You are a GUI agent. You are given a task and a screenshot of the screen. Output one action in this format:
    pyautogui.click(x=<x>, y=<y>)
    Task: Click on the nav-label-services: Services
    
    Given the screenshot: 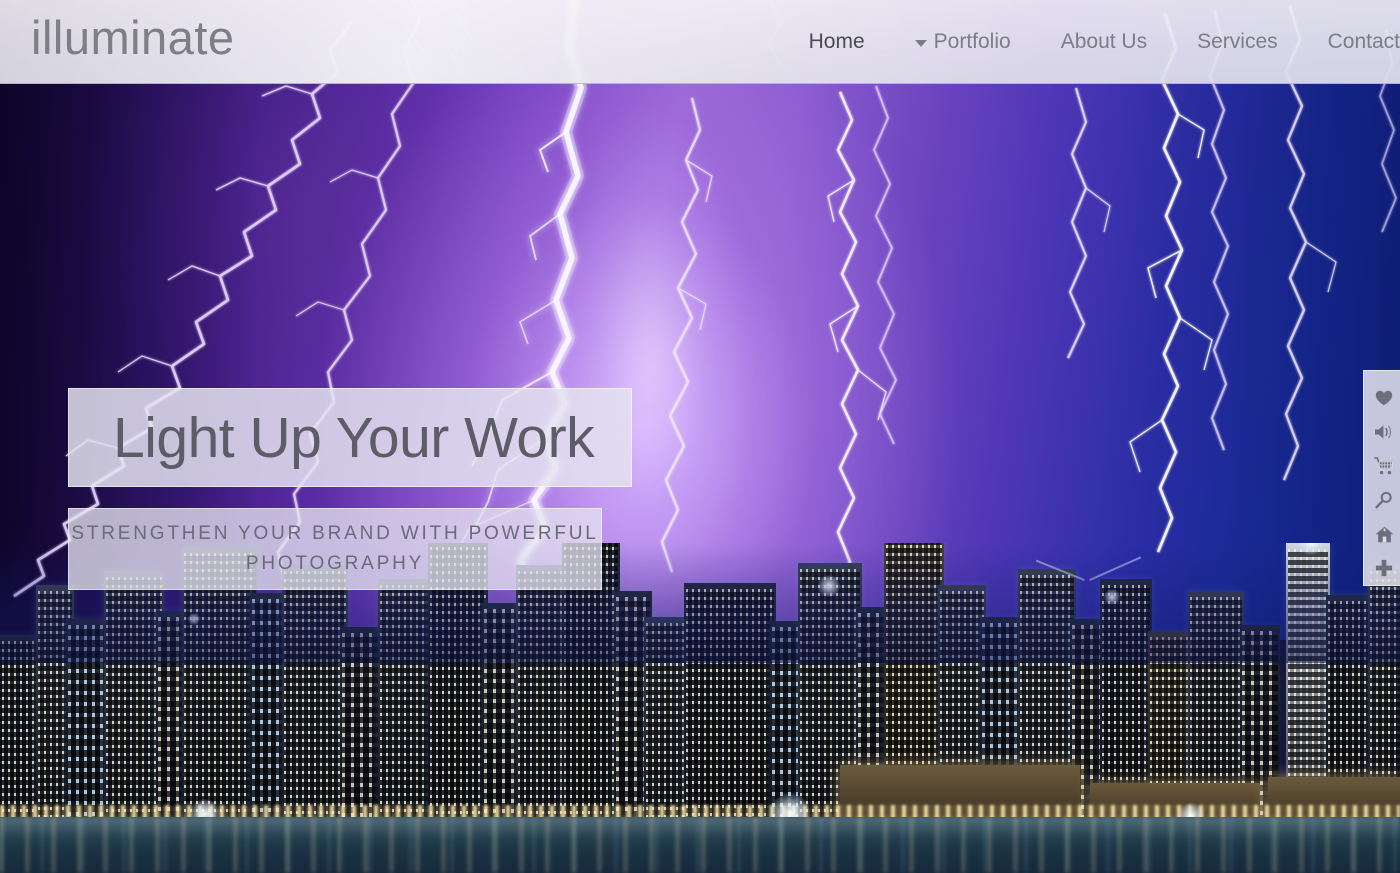 What is the action you would take?
    pyautogui.click(x=1237, y=41)
    